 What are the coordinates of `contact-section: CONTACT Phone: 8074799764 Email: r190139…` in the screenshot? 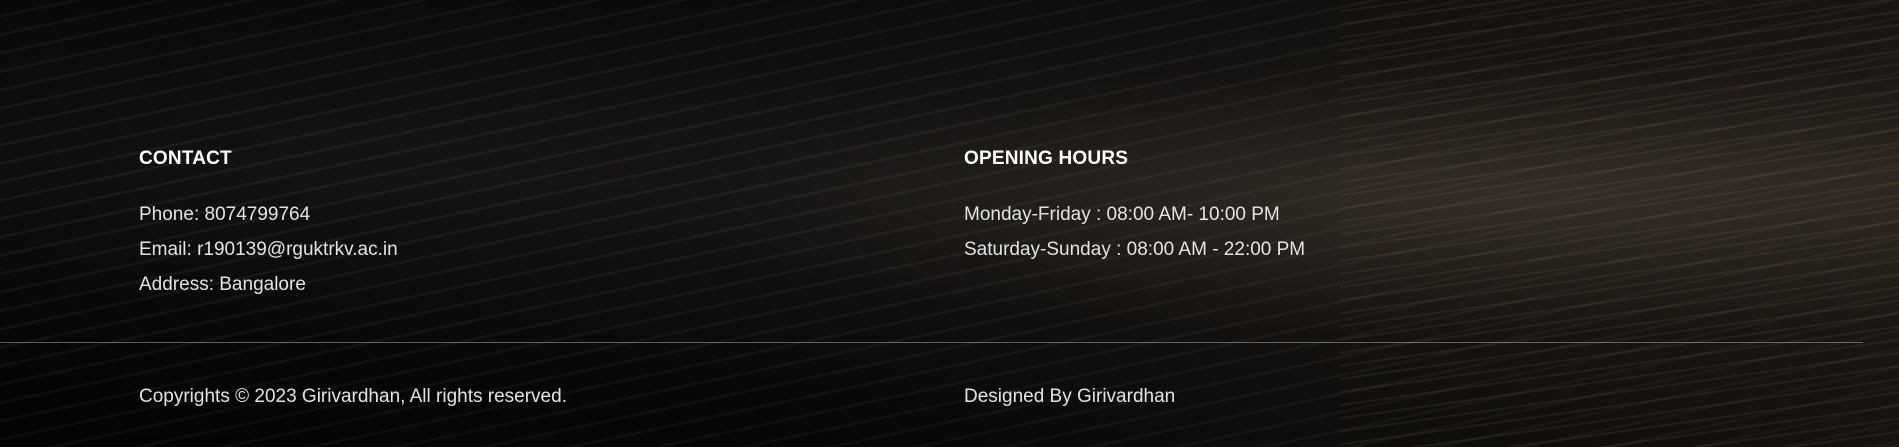 It's located at (268, 228).